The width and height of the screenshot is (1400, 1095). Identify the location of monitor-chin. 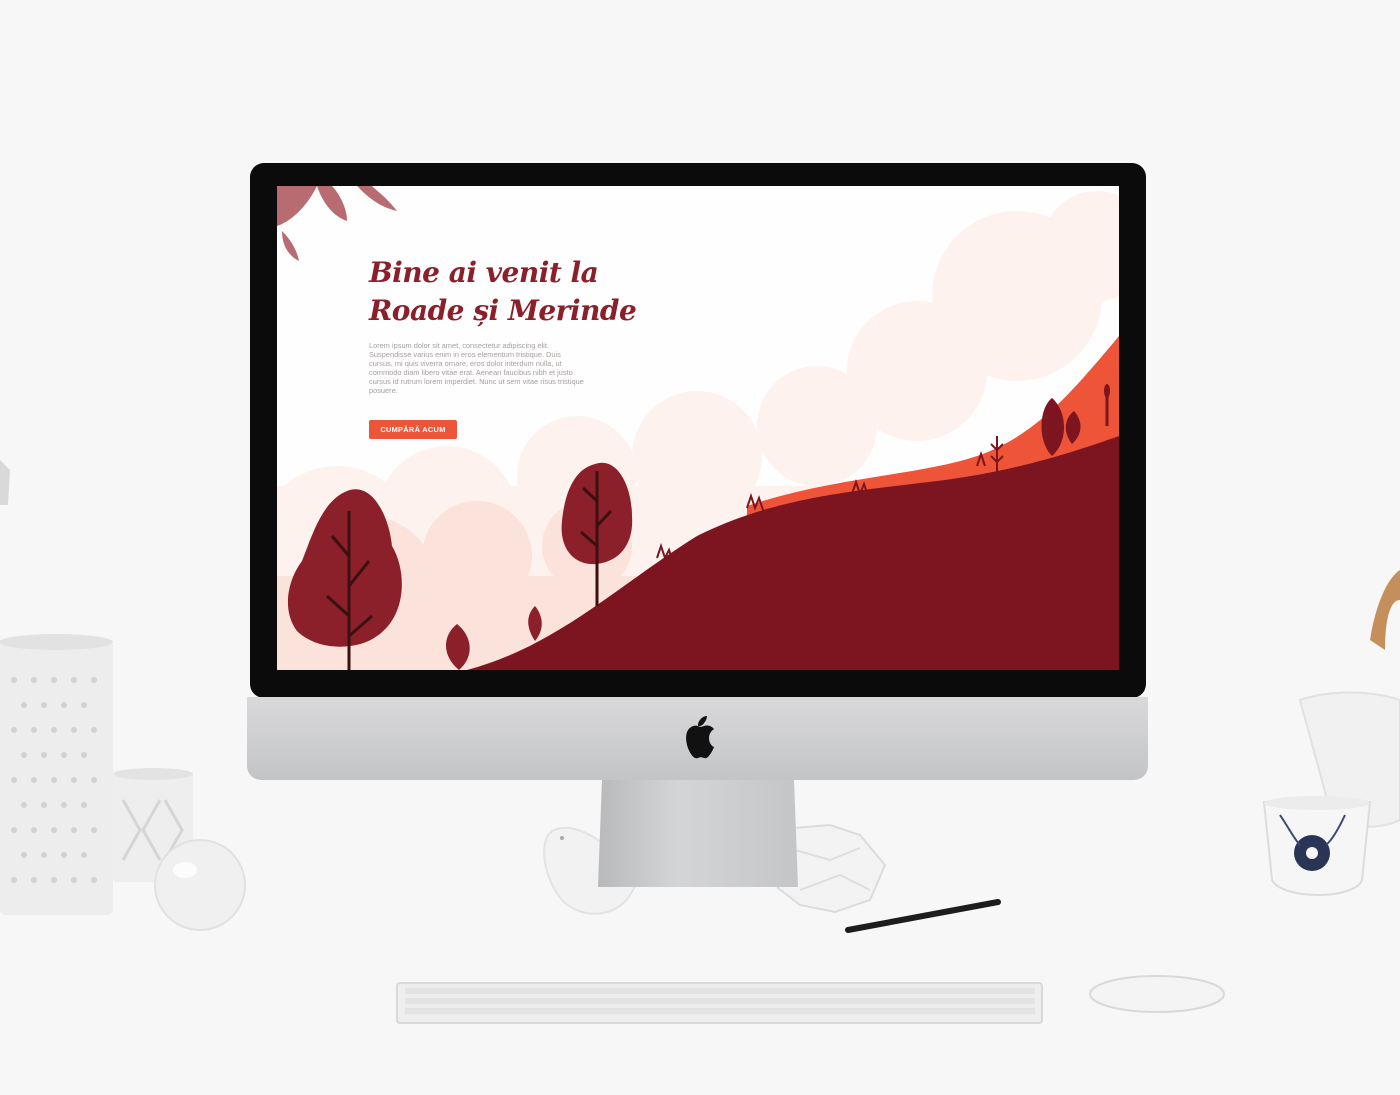
(697, 738).